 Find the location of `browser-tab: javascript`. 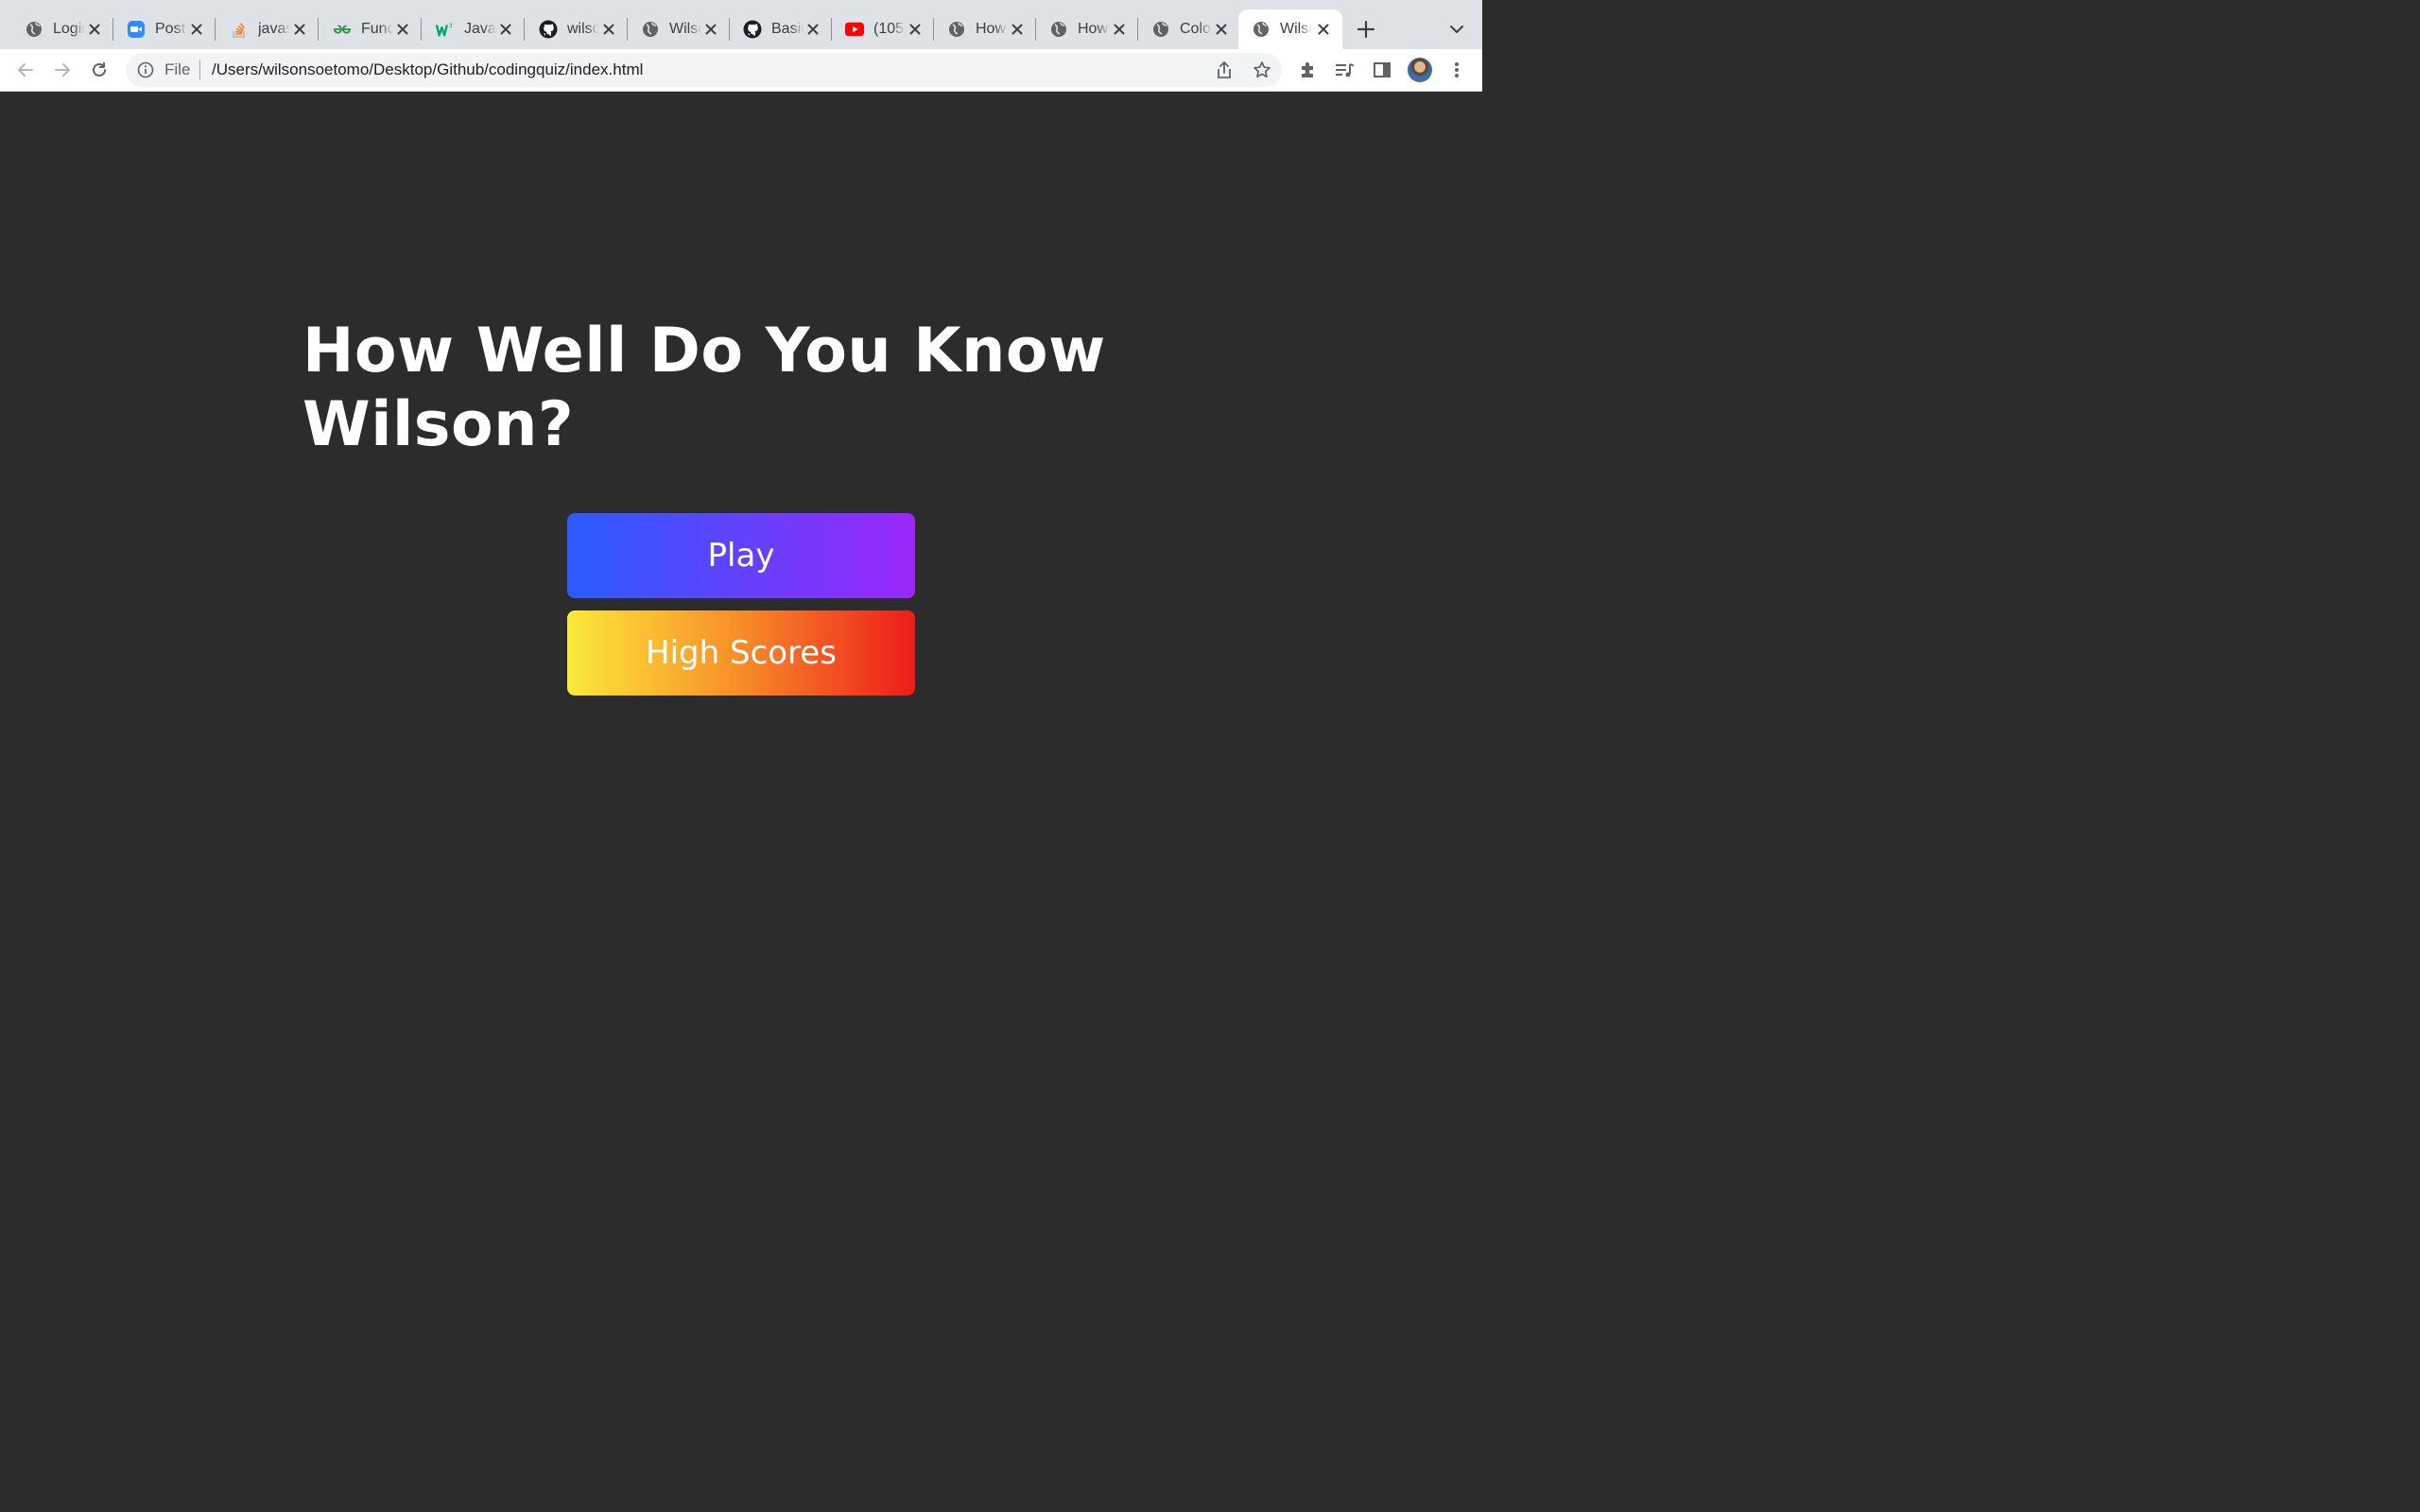

browser-tab: javascript is located at coordinates (267, 29).